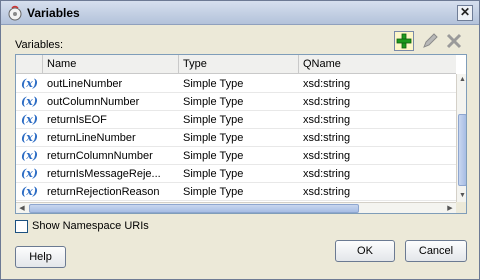 The width and height of the screenshot is (480, 280). Describe the element at coordinates (40, 257) in the screenshot. I see `help-button: Help` at that location.